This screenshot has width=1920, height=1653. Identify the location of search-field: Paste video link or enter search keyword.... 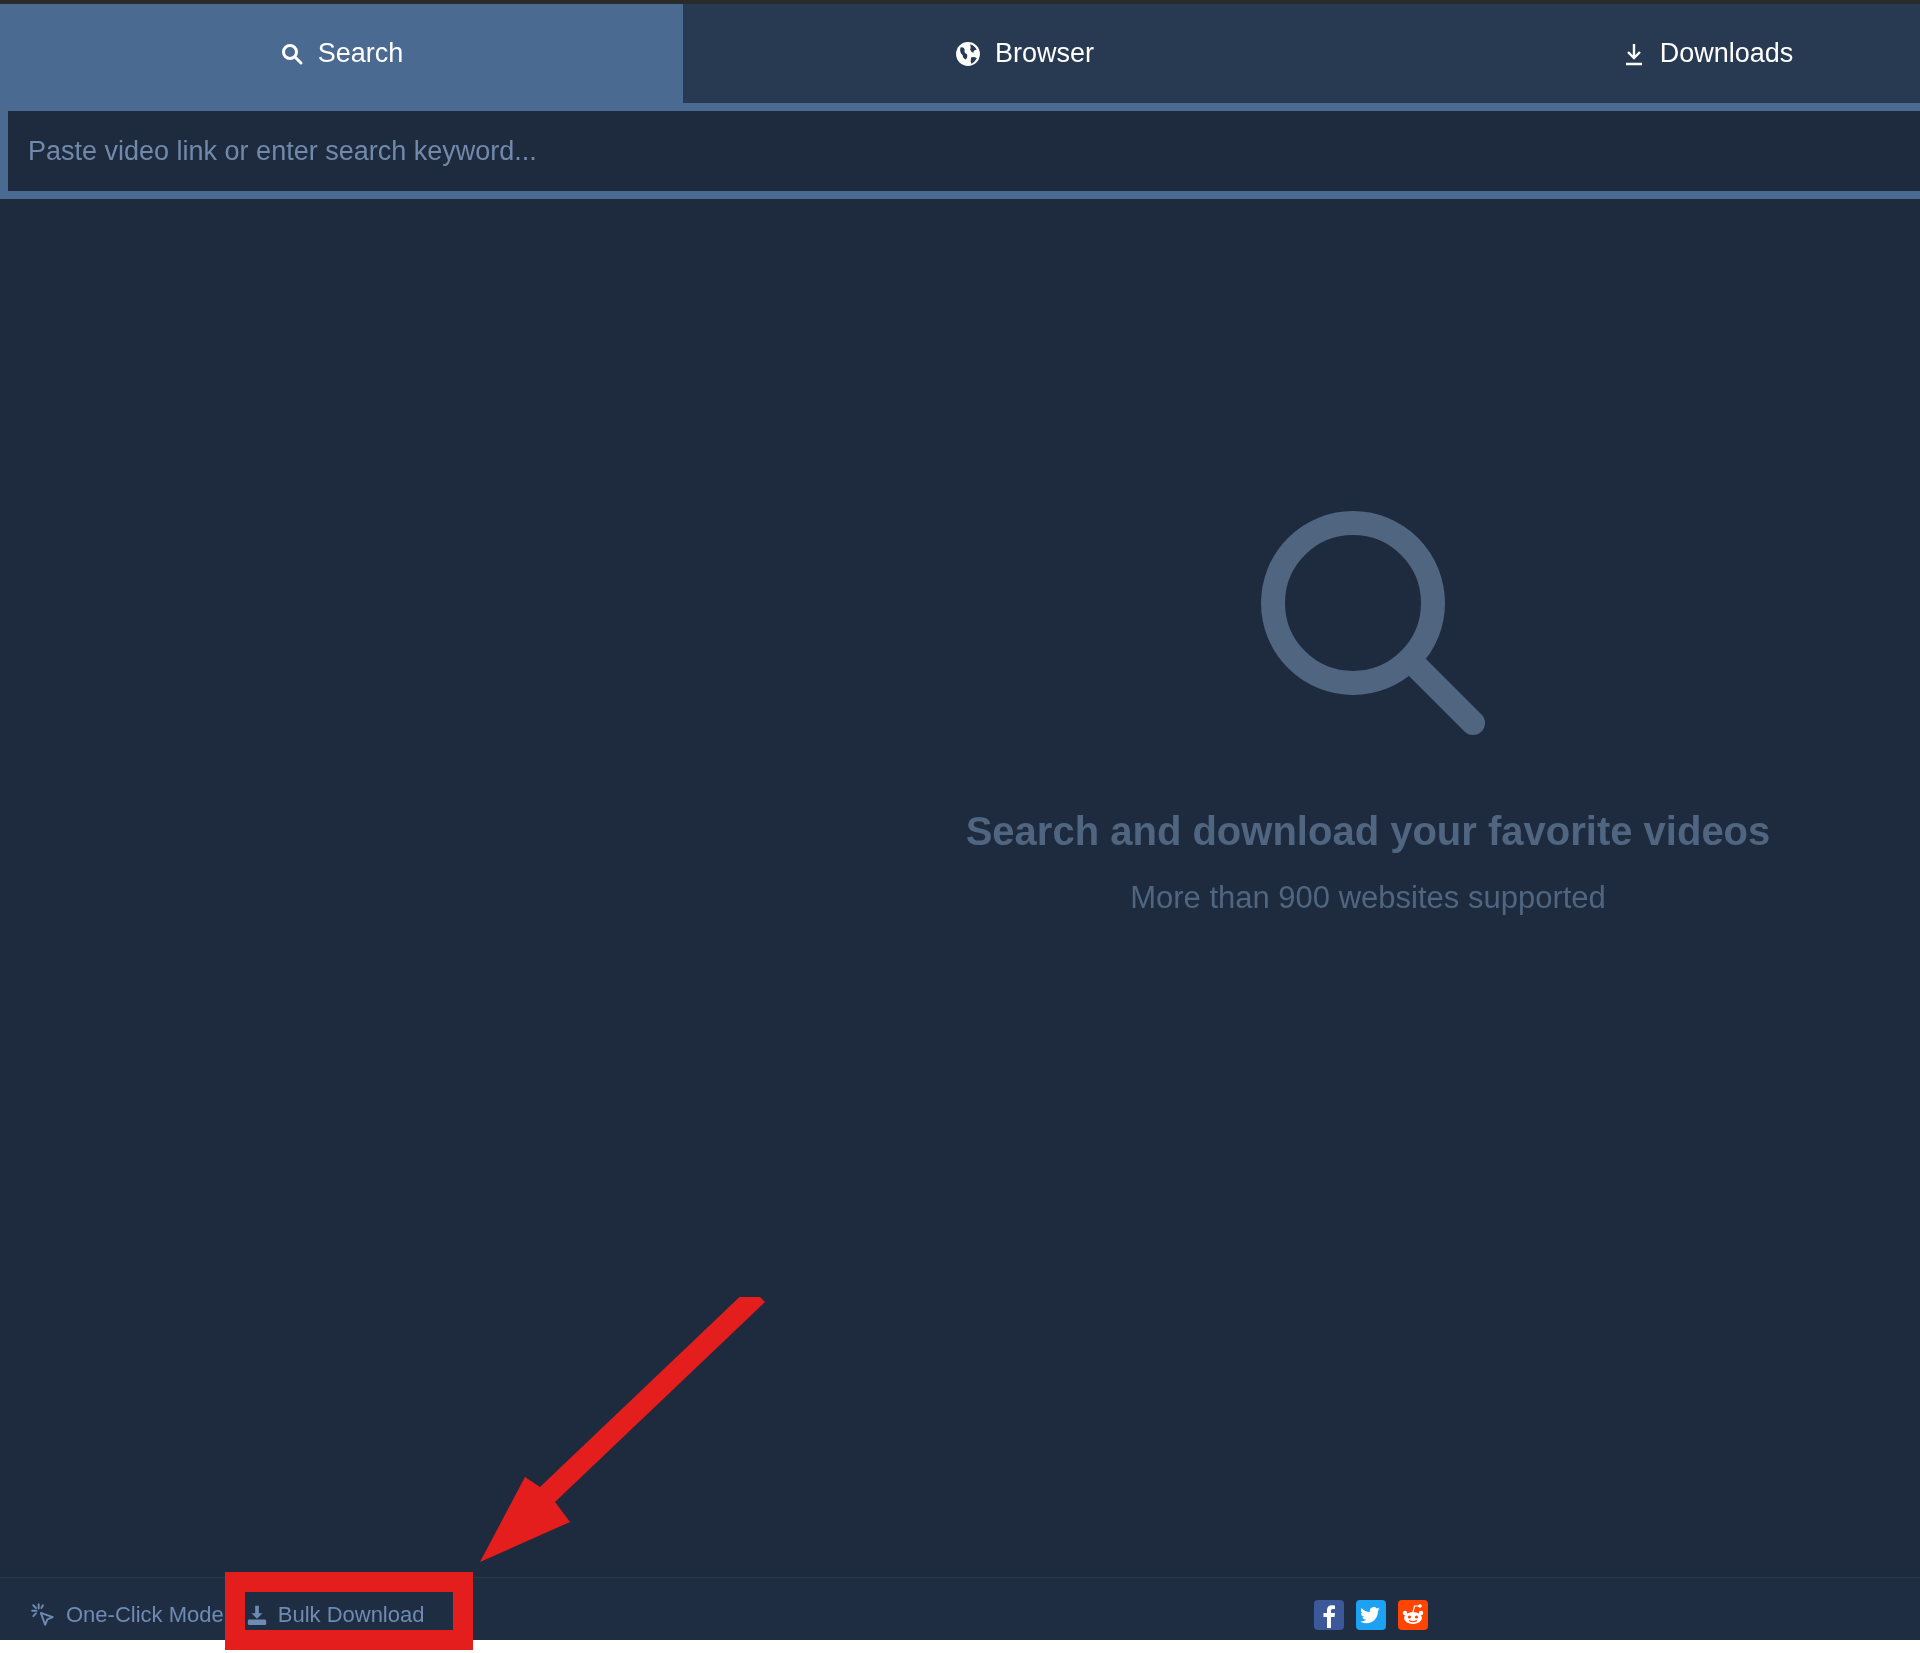
(964, 151).